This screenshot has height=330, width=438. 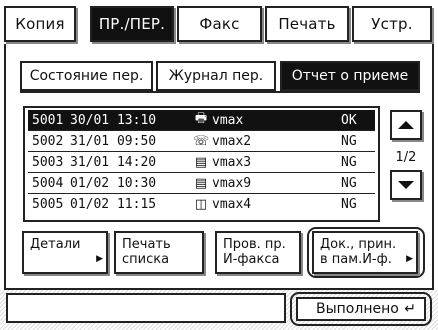 I want to click on docs-in-memory-ifax-button: Док., прин. в пам.И-ф. ▶, so click(x=365, y=252).